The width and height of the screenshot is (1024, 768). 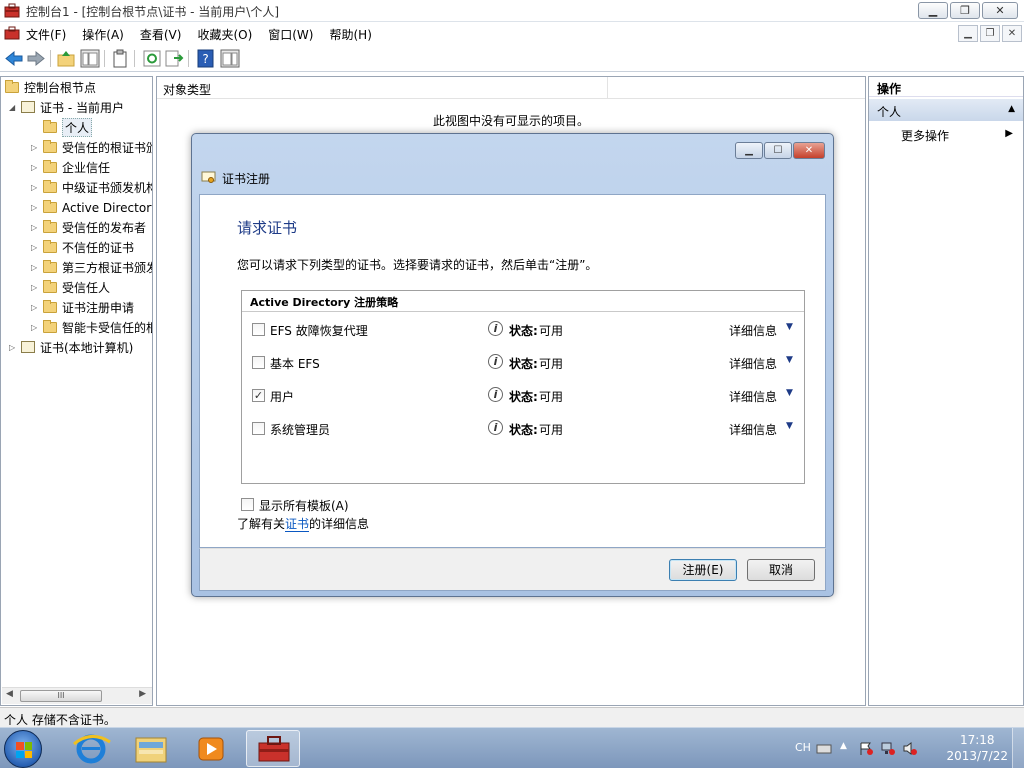 I want to click on scroll-left-icon: ◀, so click(x=9, y=694).